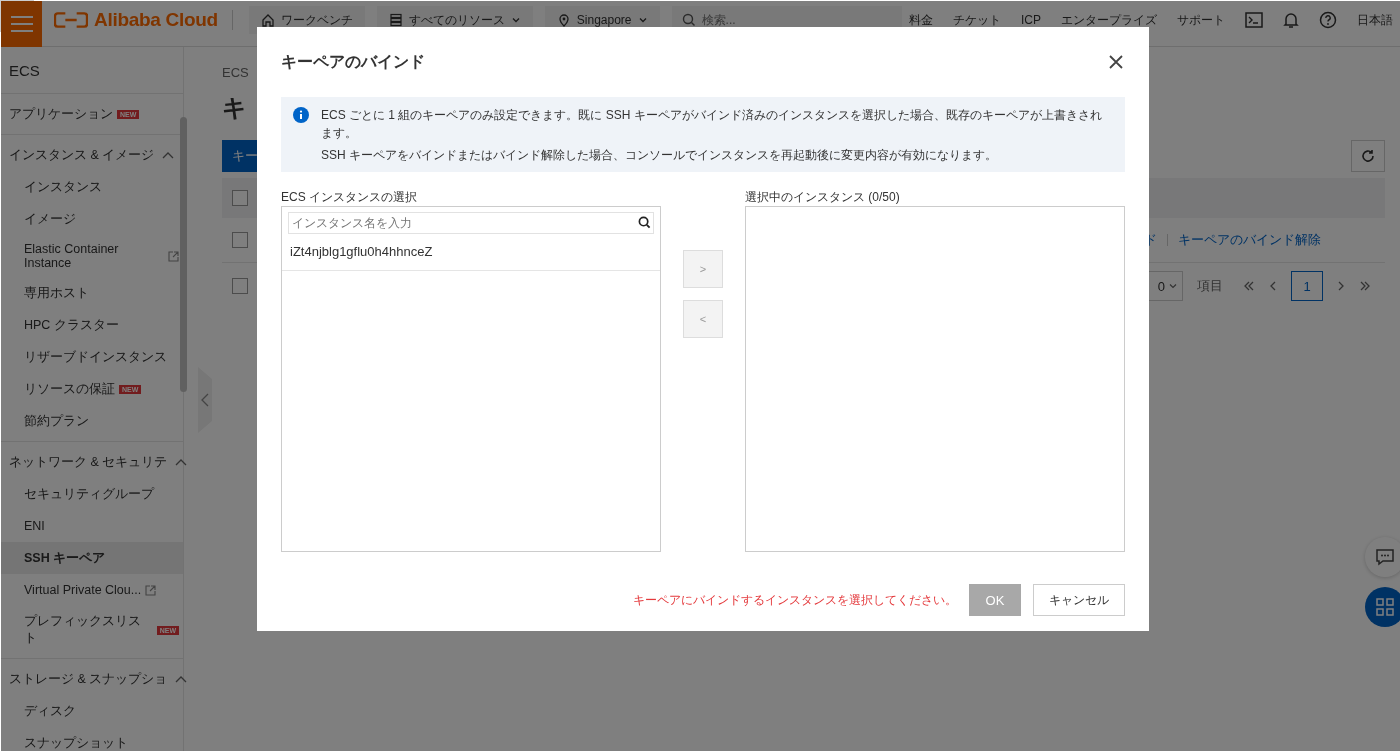 This screenshot has width=1400, height=751. I want to click on sidebar-item: スナップショット, so click(92, 739).